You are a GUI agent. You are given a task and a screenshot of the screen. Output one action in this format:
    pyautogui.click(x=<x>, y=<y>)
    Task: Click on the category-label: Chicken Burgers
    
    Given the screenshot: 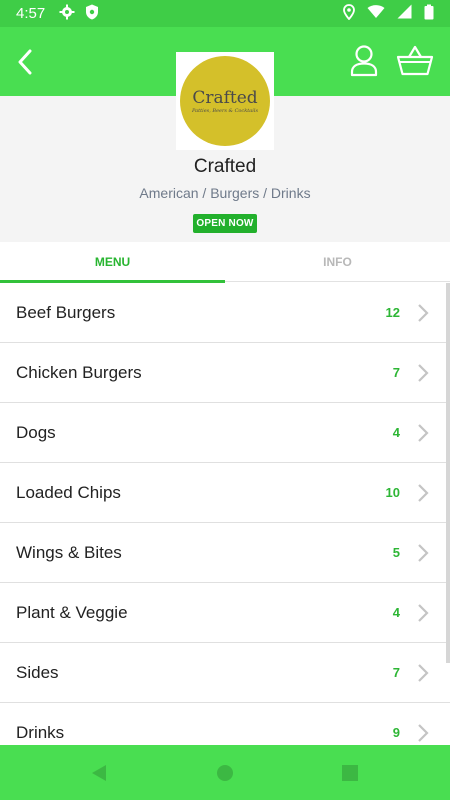 What is the action you would take?
    pyautogui.click(x=79, y=372)
    